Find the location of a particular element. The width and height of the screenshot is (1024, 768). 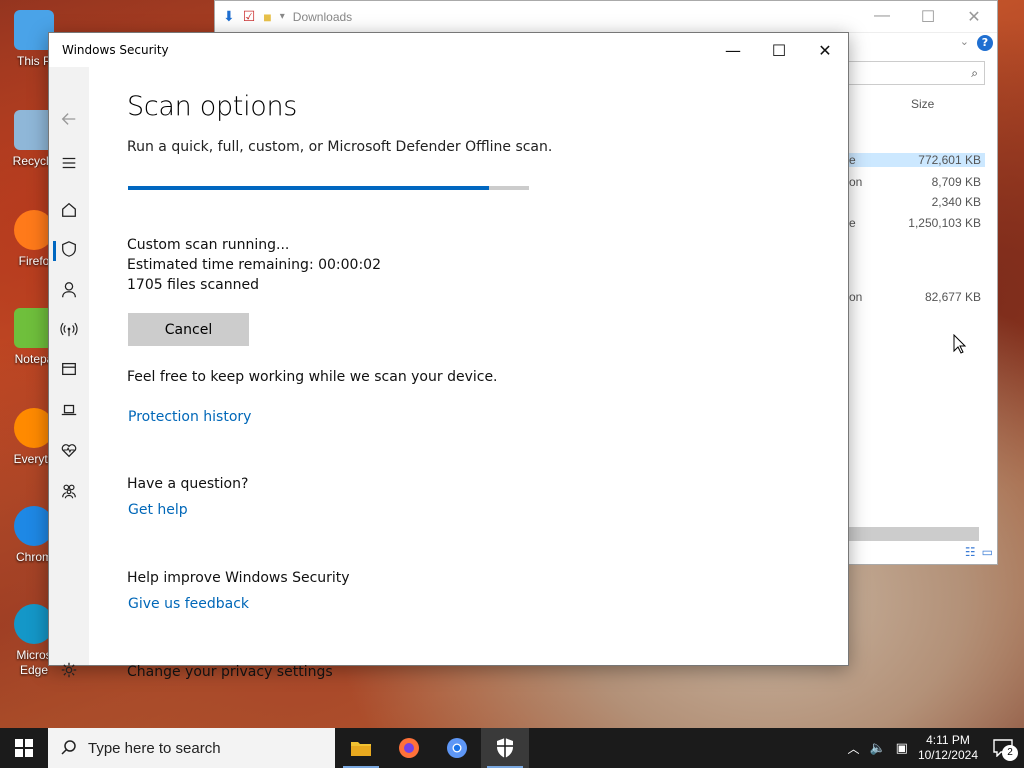

windows-security-shield-icon is located at coordinates (505, 748).